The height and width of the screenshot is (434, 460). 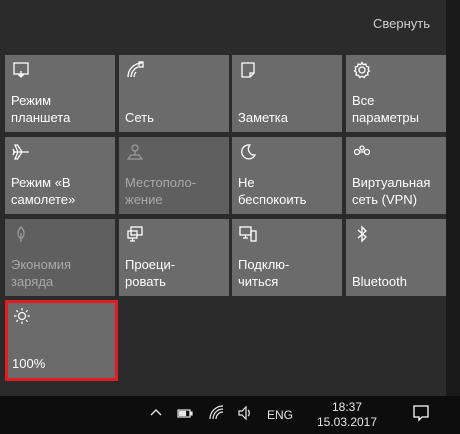 I want to click on tile-connect: Подклю- читься, so click(x=287, y=257).